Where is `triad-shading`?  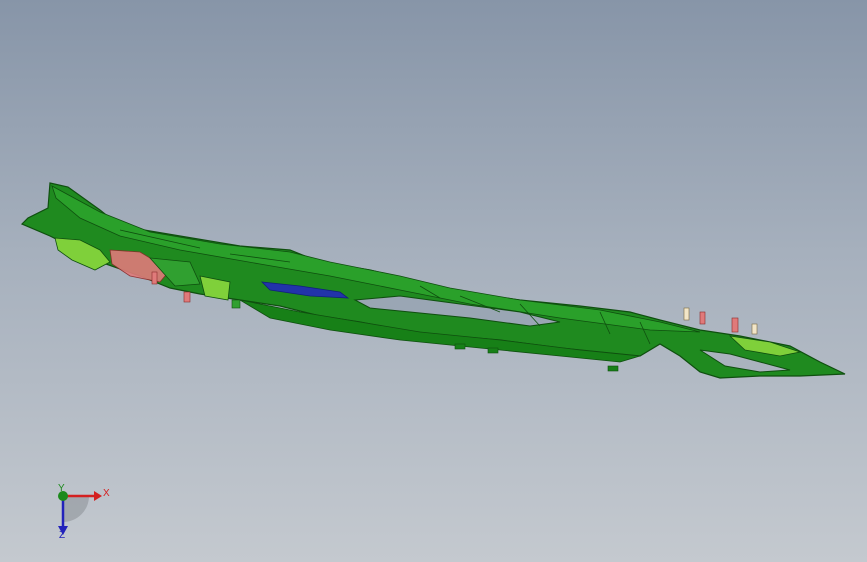 triad-shading is located at coordinates (76, 509).